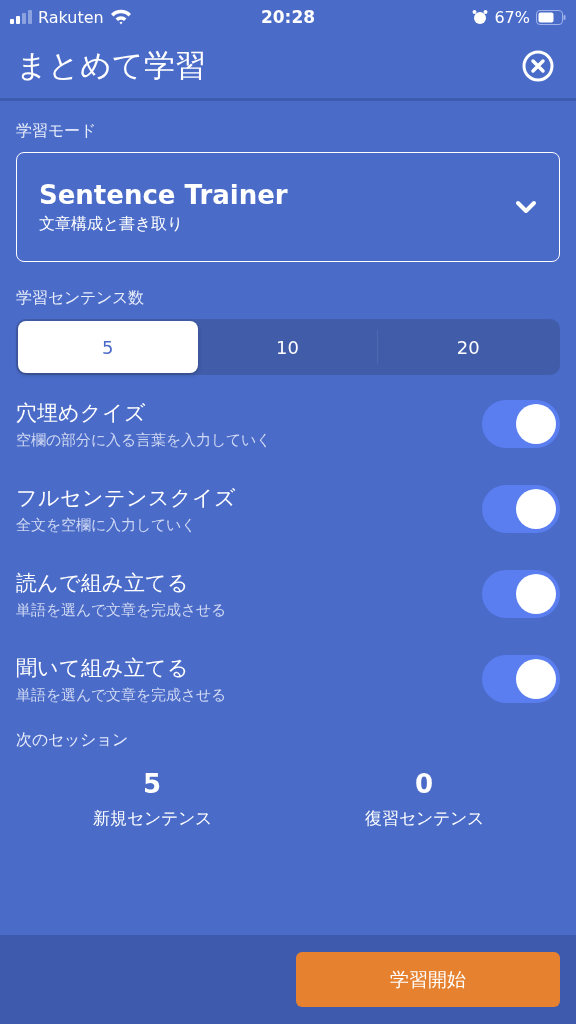 The height and width of the screenshot is (1024, 576). Describe the element at coordinates (424, 784) in the screenshot. I see `stat-value: 0` at that location.